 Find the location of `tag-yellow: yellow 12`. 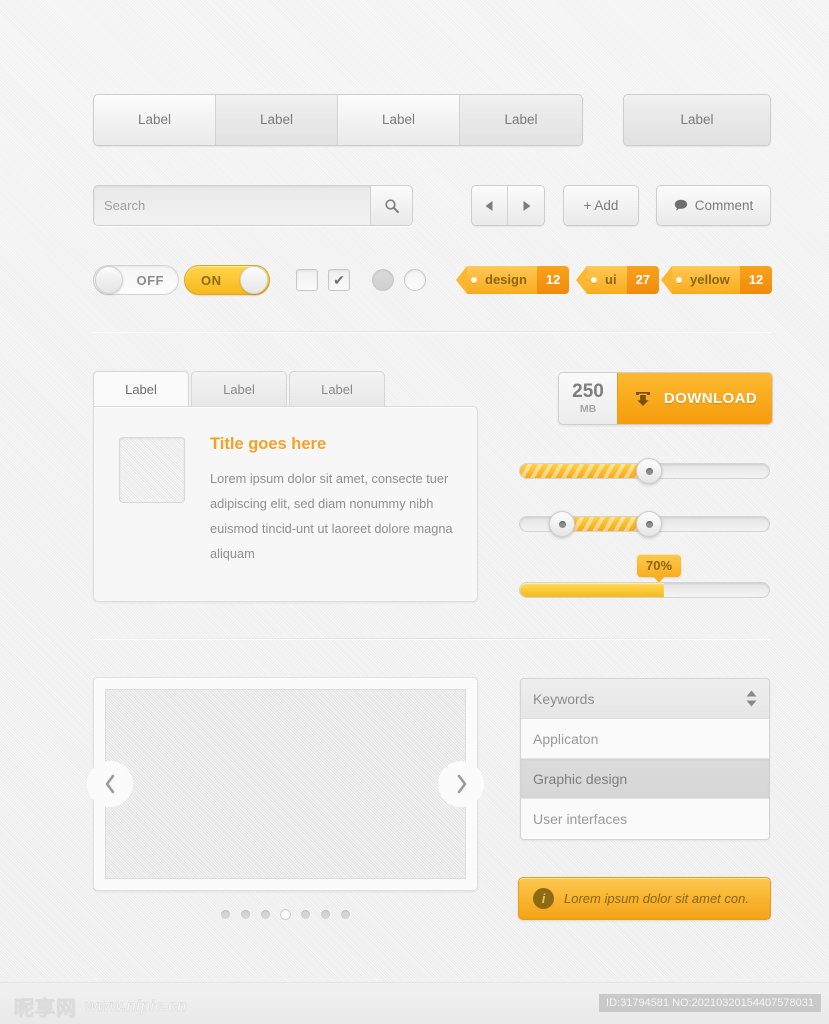

tag-yellow: yellow 12 is located at coordinates (717, 280).